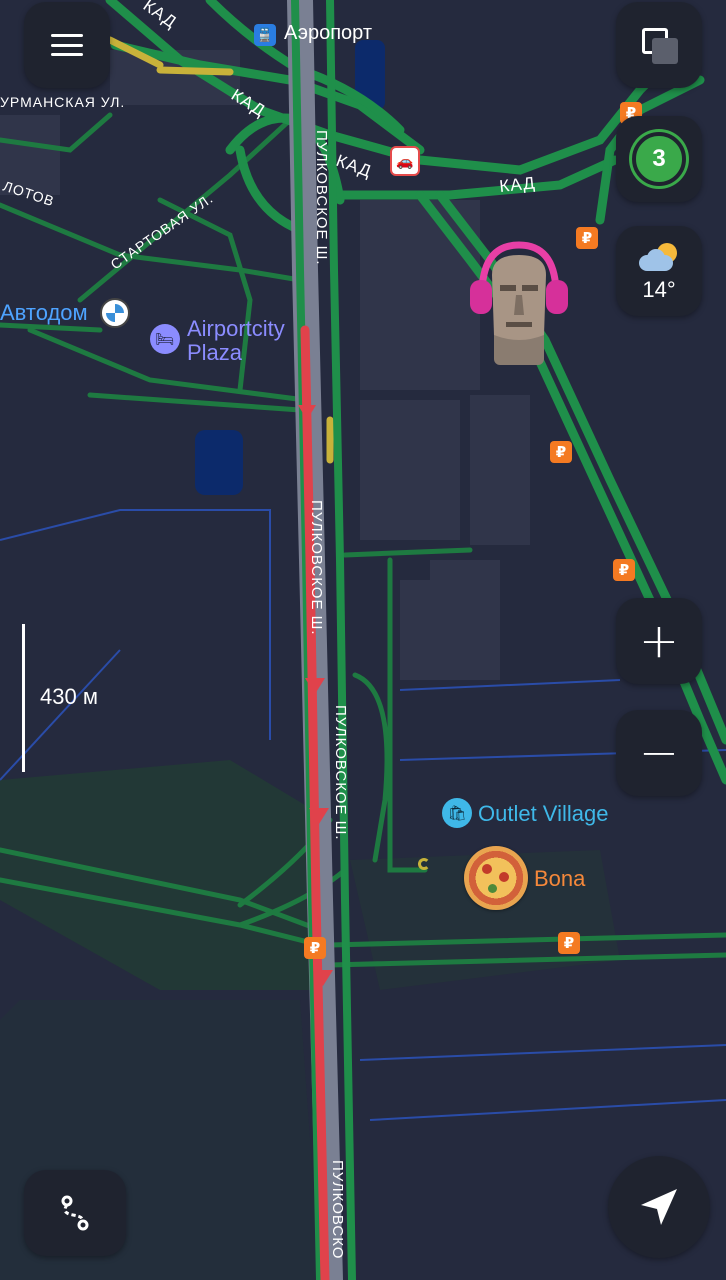  What do you see at coordinates (457, 813) in the screenshot?
I see `shopping-bag-icon: 🛍` at bounding box center [457, 813].